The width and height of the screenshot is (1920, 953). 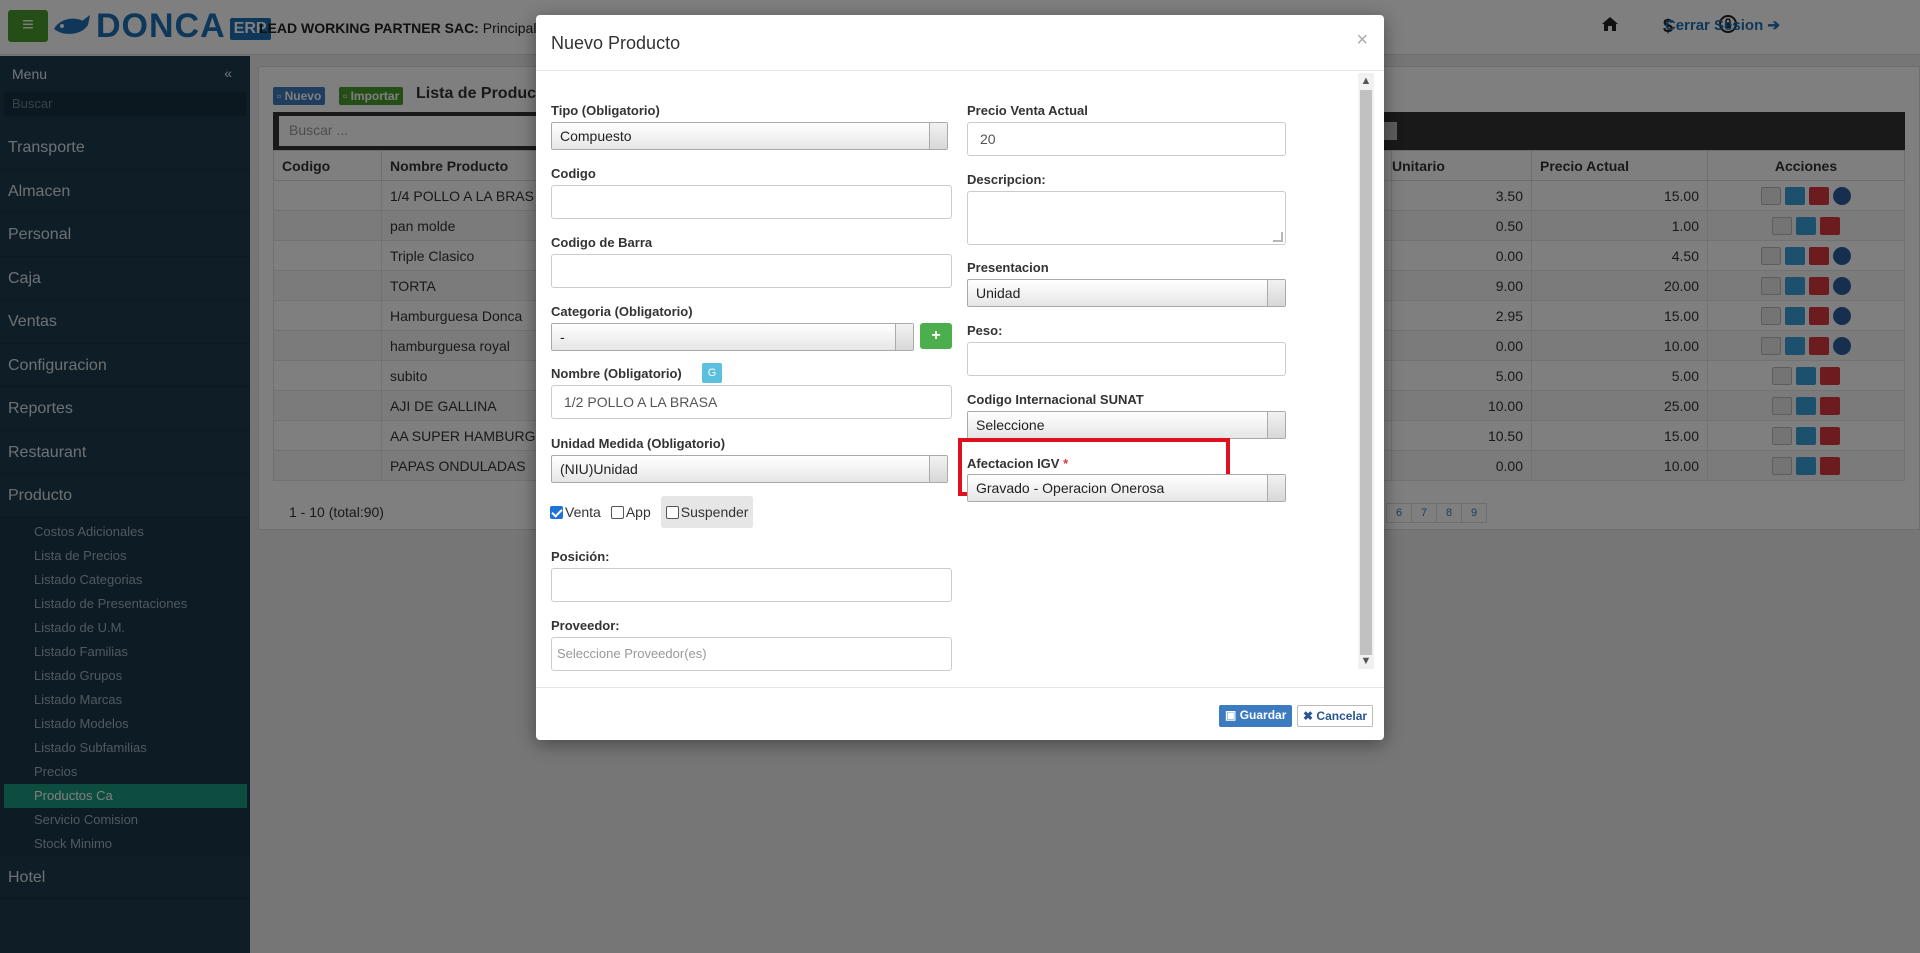 I want to click on igv-select: Gravado - Operacion Onerosa, so click(x=1126, y=488).